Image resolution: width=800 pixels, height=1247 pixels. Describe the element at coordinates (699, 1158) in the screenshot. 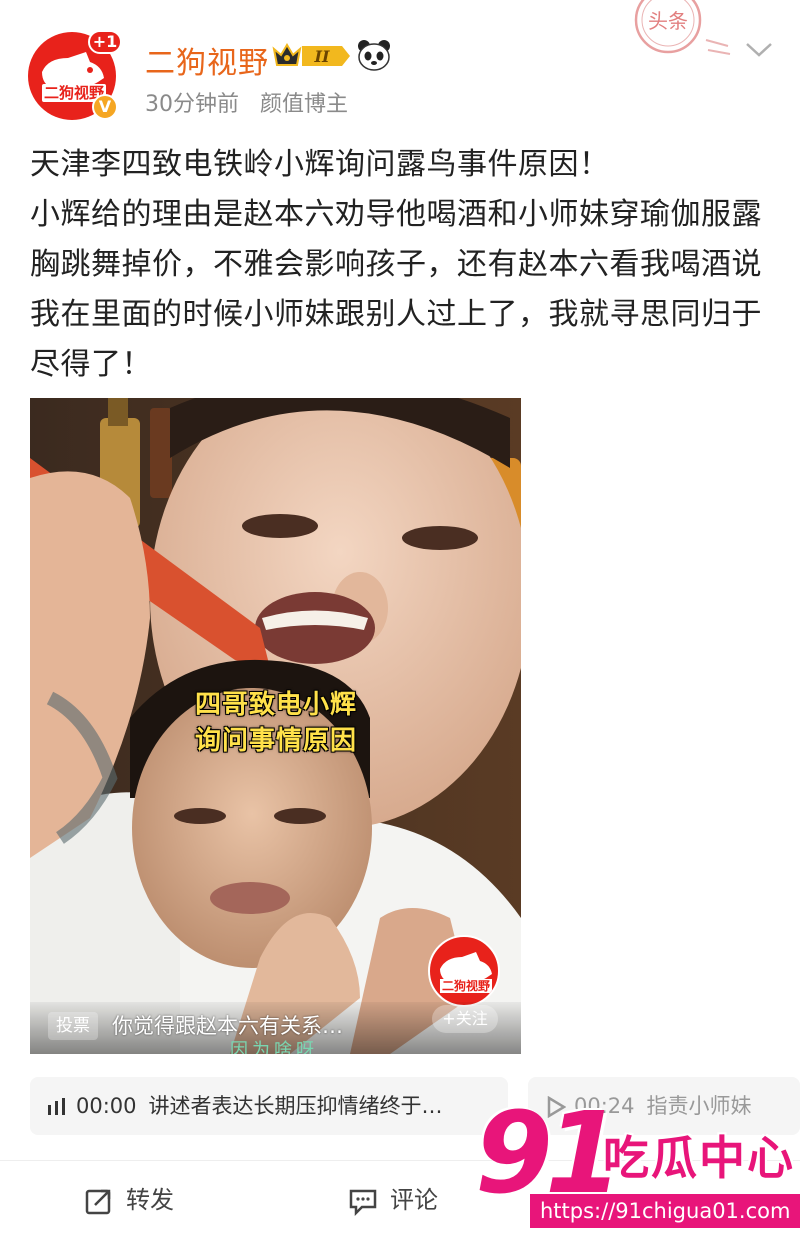

I see `watermark-name: 吃瓜中心` at that location.